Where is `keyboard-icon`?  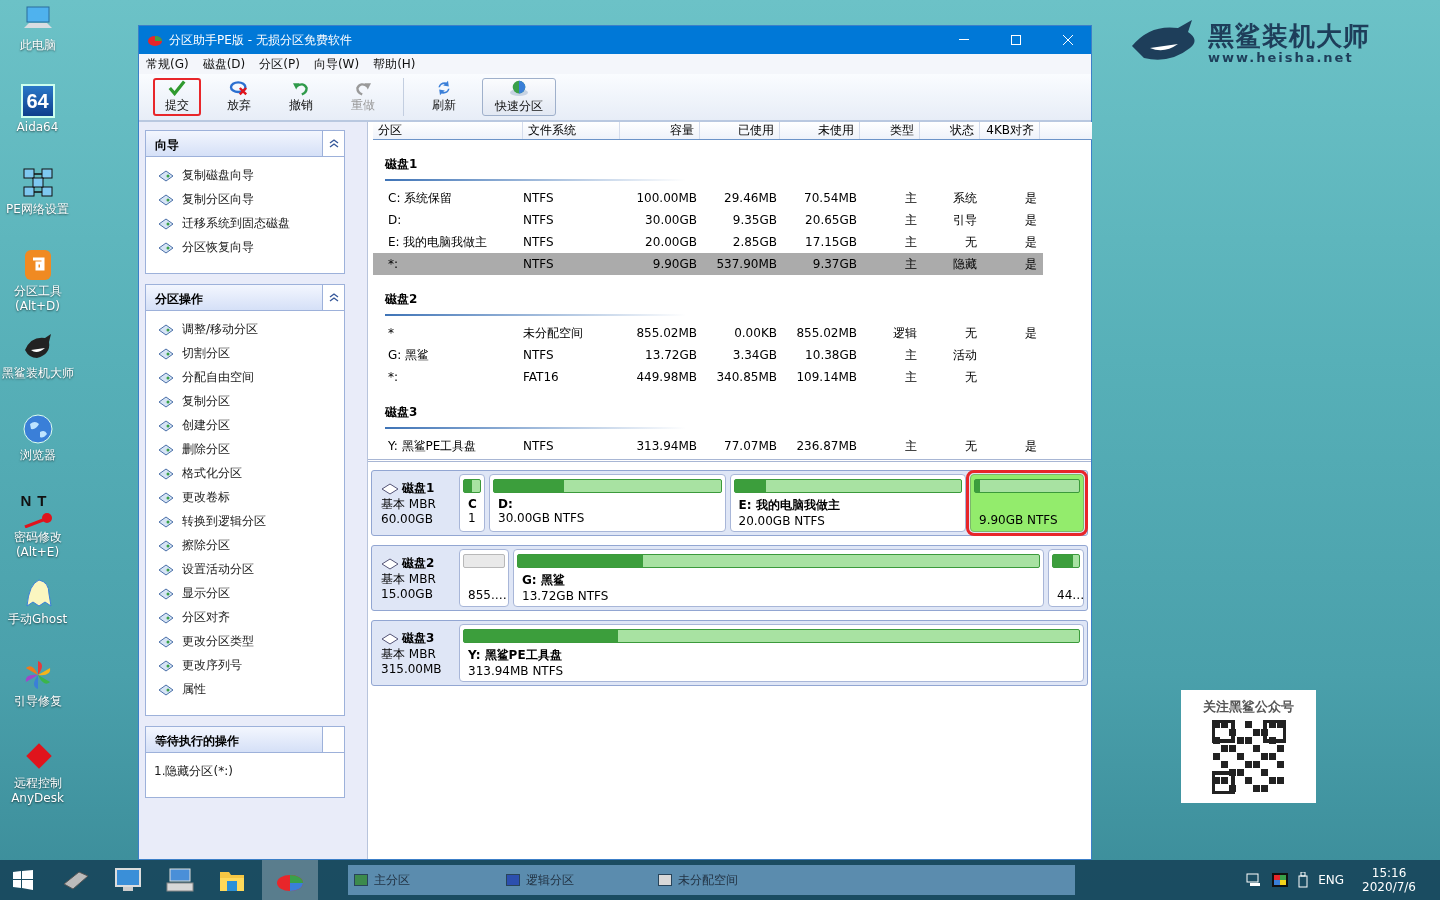 keyboard-icon is located at coordinates (180, 880).